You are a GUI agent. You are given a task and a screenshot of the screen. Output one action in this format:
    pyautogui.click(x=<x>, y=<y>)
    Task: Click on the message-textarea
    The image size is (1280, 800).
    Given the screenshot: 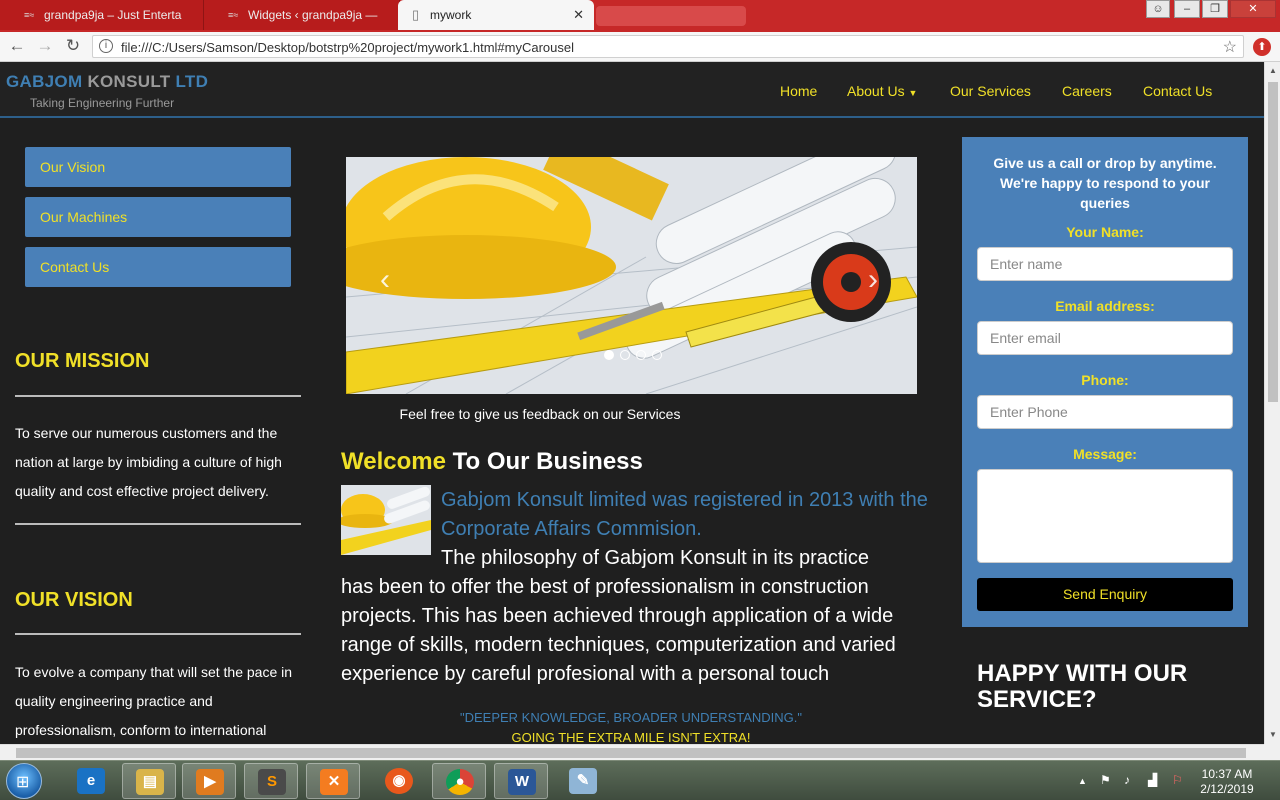 What is the action you would take?
    pyautogui.click(x=1105, y=516)
    